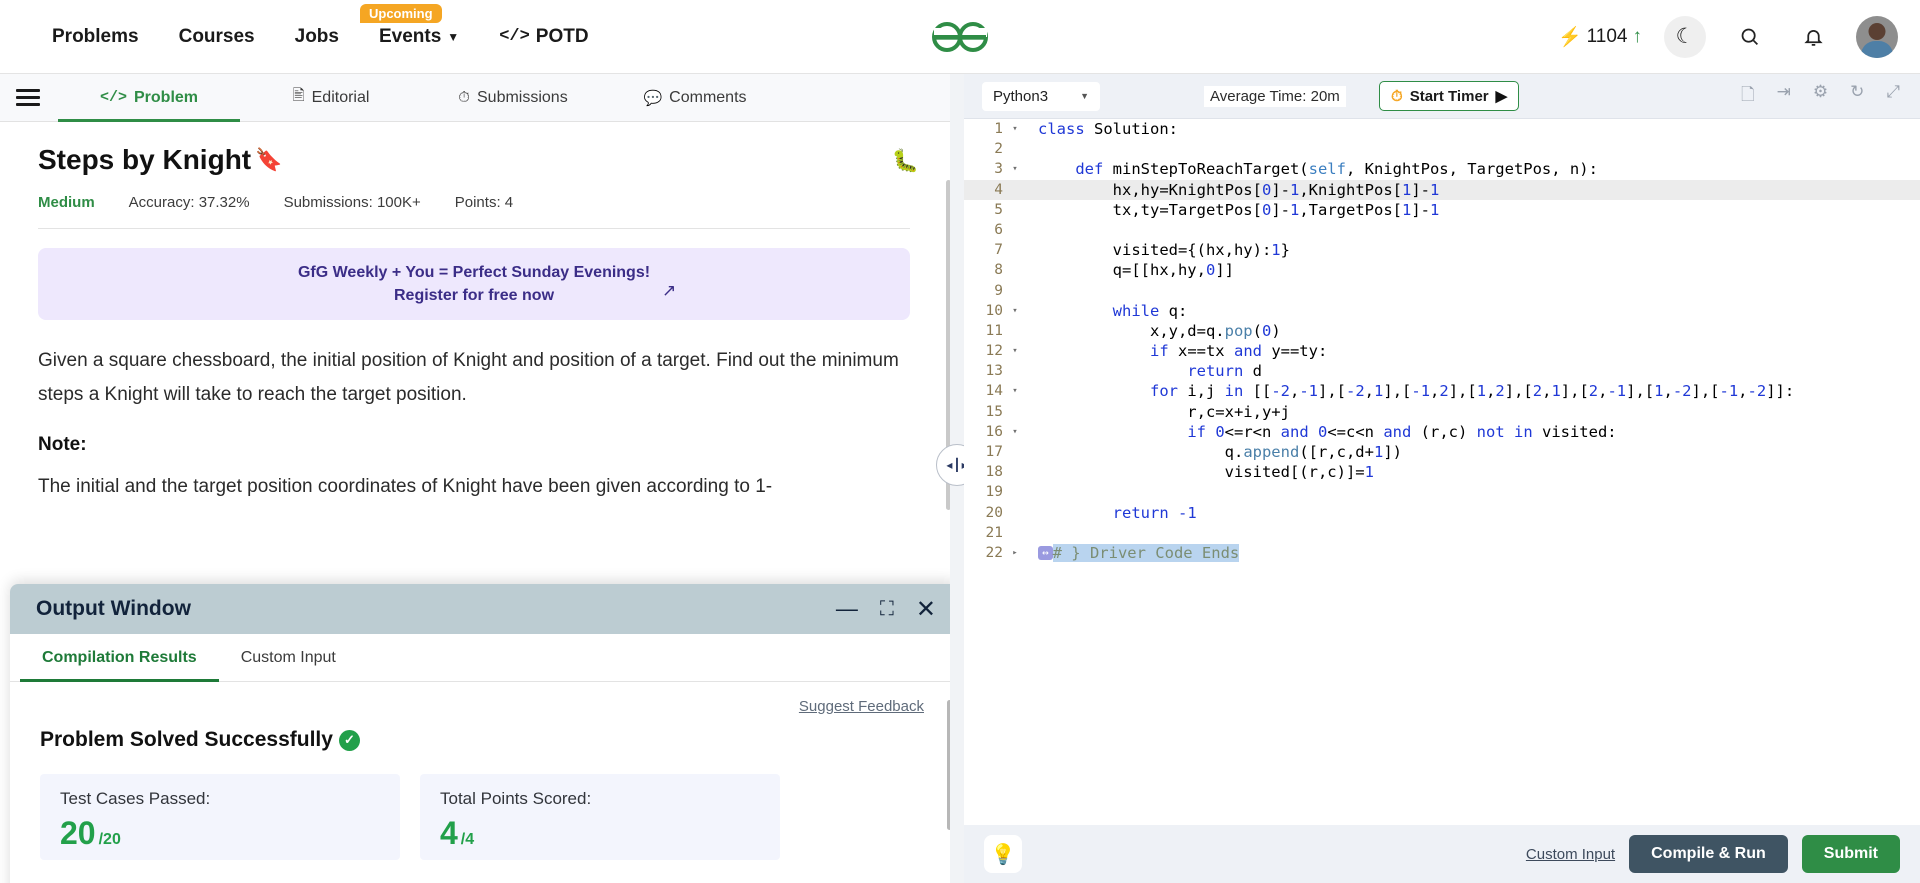 The width and height of the screenshot is (1920, 883). What do you see at coordinates (949, 465) in the screenshot?
I see `splitter-left-arrow: ◂` at bounding box center [949, 465].